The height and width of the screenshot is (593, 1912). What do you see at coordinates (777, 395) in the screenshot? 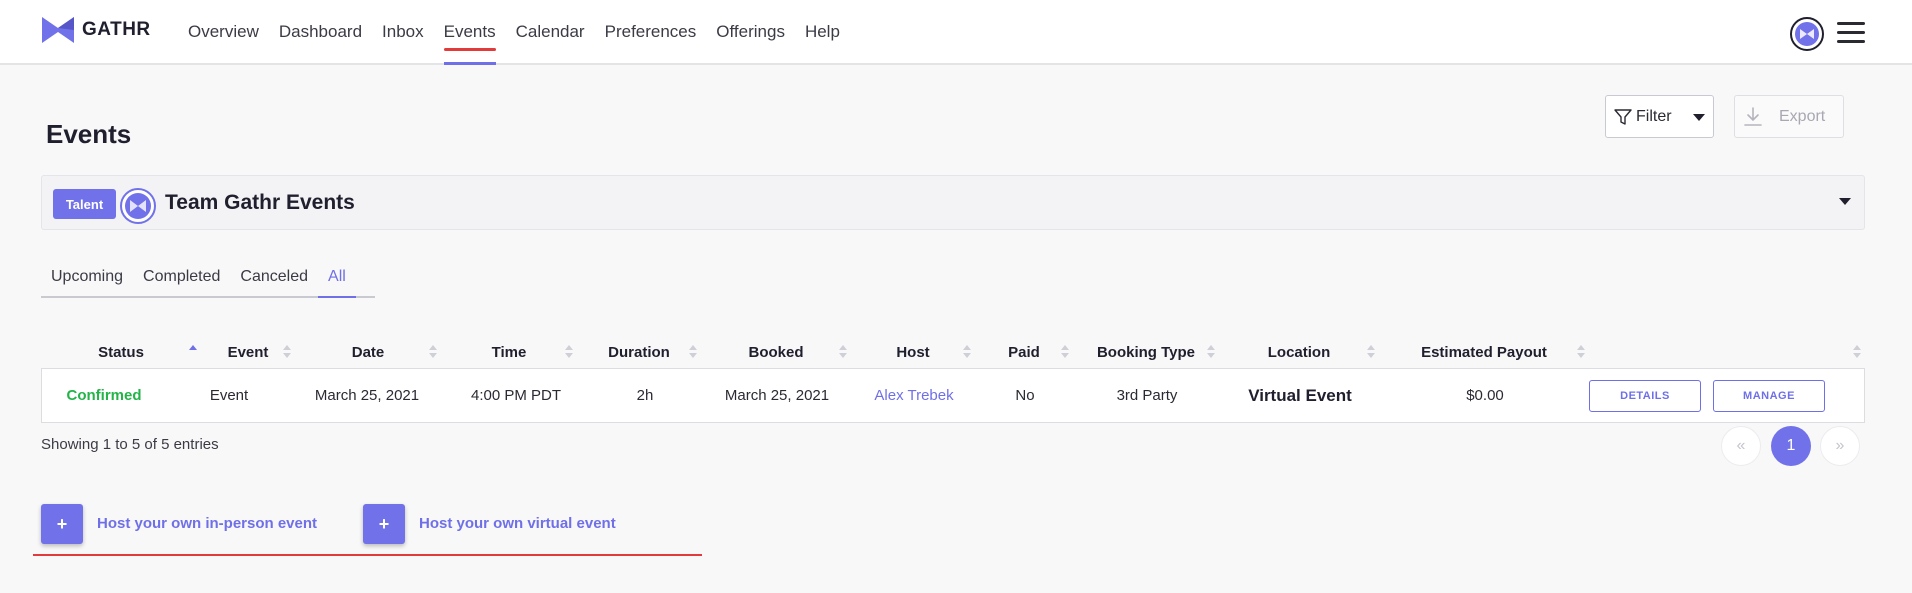
I see `booked-cell: March 25, 2021` at bounding box center [777, 395].